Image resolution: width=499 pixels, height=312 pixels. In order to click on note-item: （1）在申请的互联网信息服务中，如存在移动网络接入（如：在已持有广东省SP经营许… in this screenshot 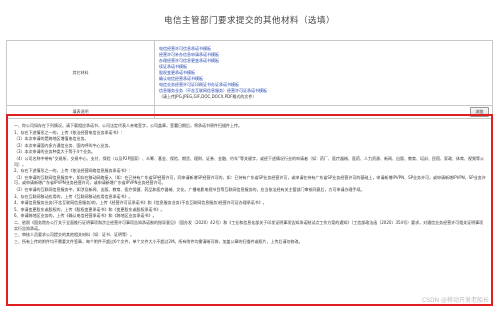, I will do `click(250, 180)`.